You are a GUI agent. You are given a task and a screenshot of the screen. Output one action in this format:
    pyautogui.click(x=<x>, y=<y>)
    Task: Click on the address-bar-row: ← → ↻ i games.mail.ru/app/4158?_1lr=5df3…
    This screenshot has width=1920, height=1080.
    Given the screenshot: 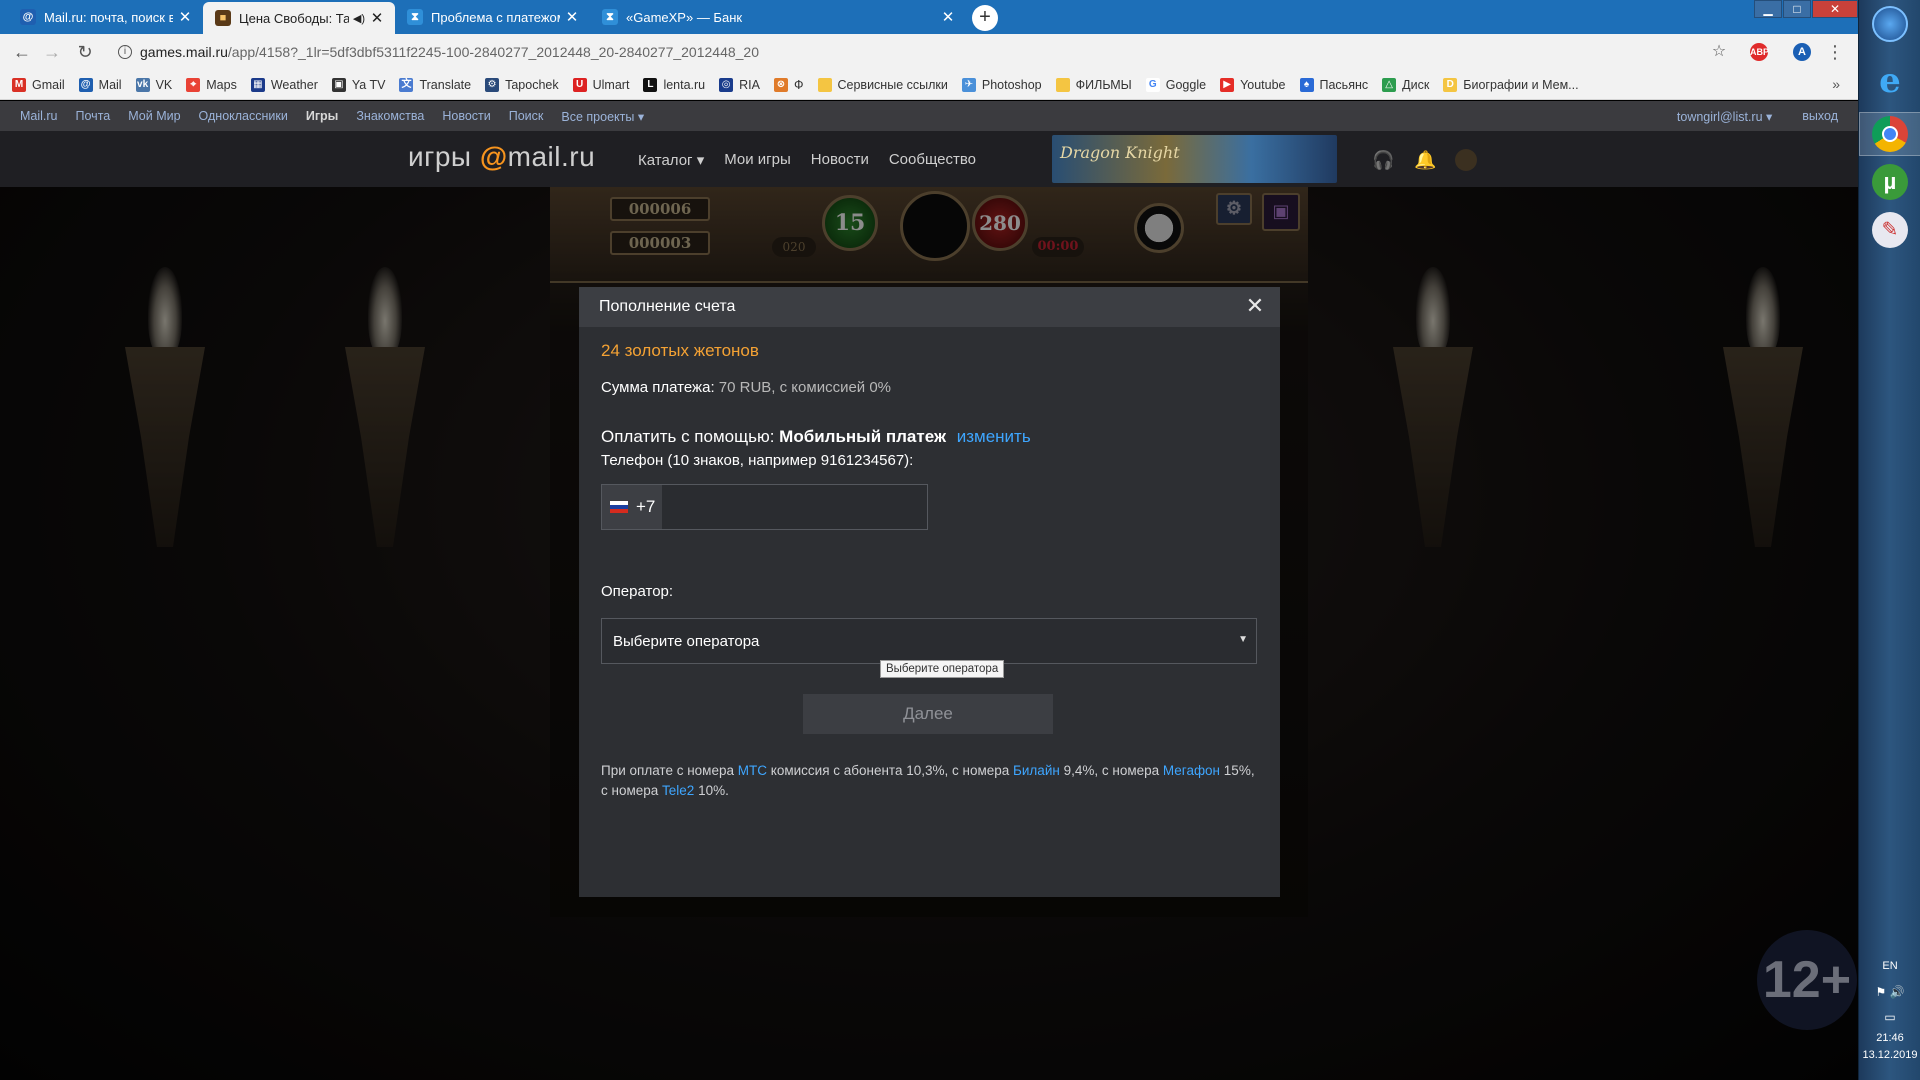 What is the action you would take?
    pyautogui.click(x=929, y=52)
    